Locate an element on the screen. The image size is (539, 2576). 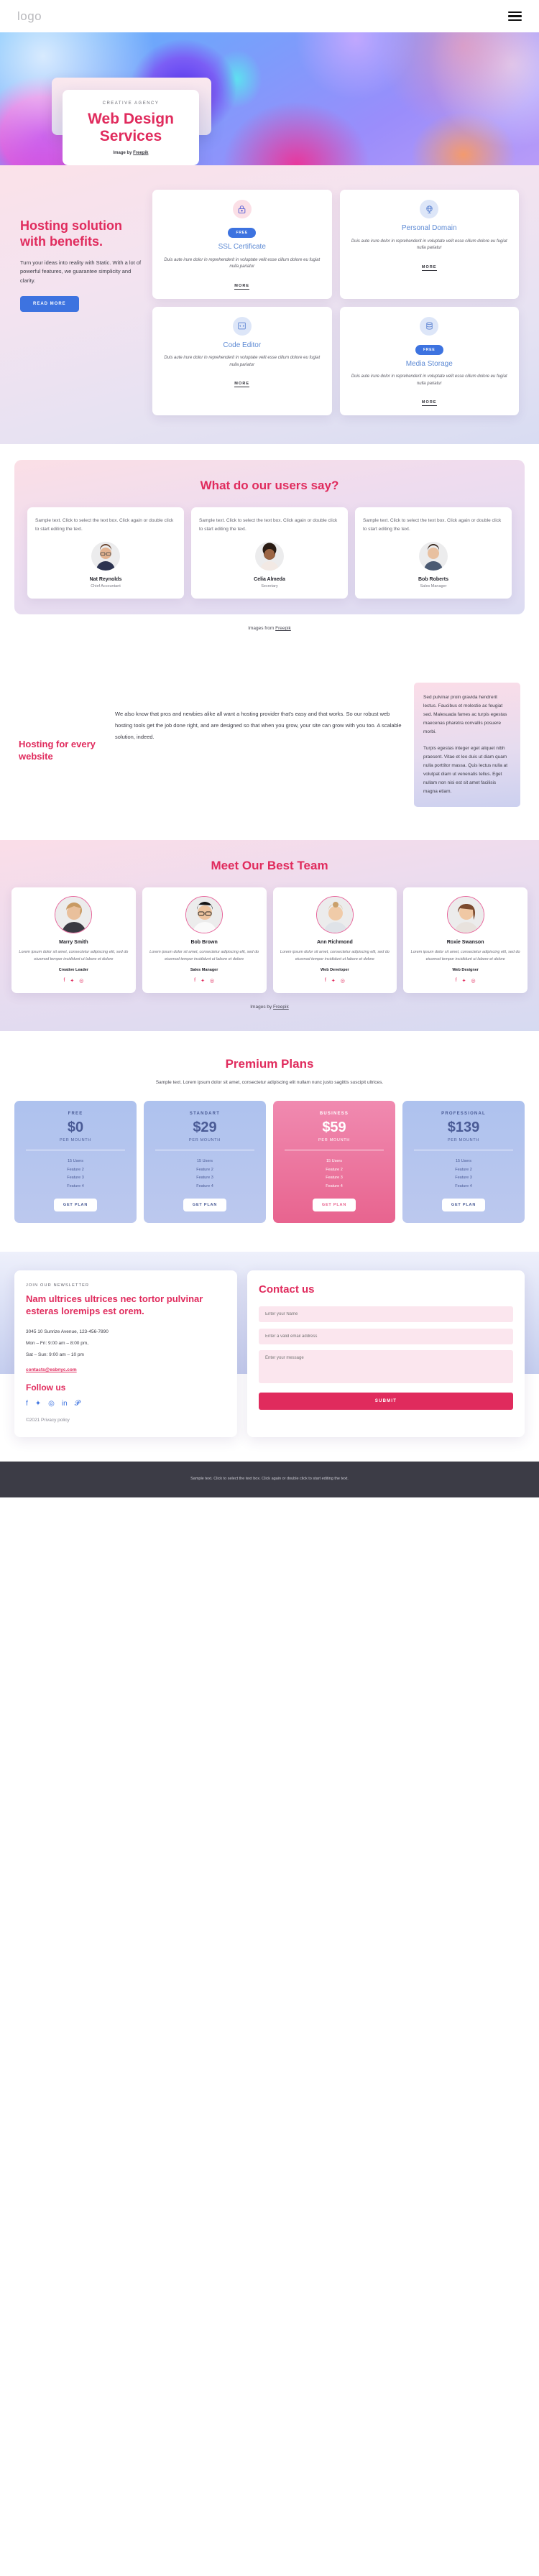
plan-price: $0 is located at coordinates (75, 1128).